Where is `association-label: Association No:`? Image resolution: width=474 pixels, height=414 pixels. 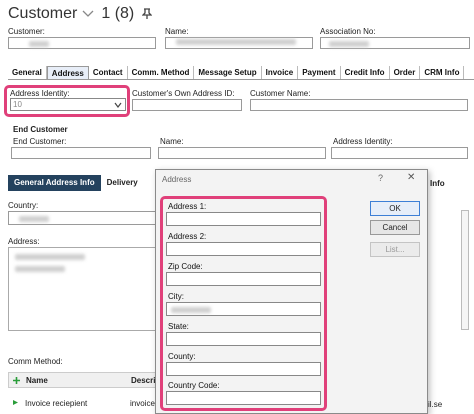 association-label: Association No: is located at coordinates (348, 31).